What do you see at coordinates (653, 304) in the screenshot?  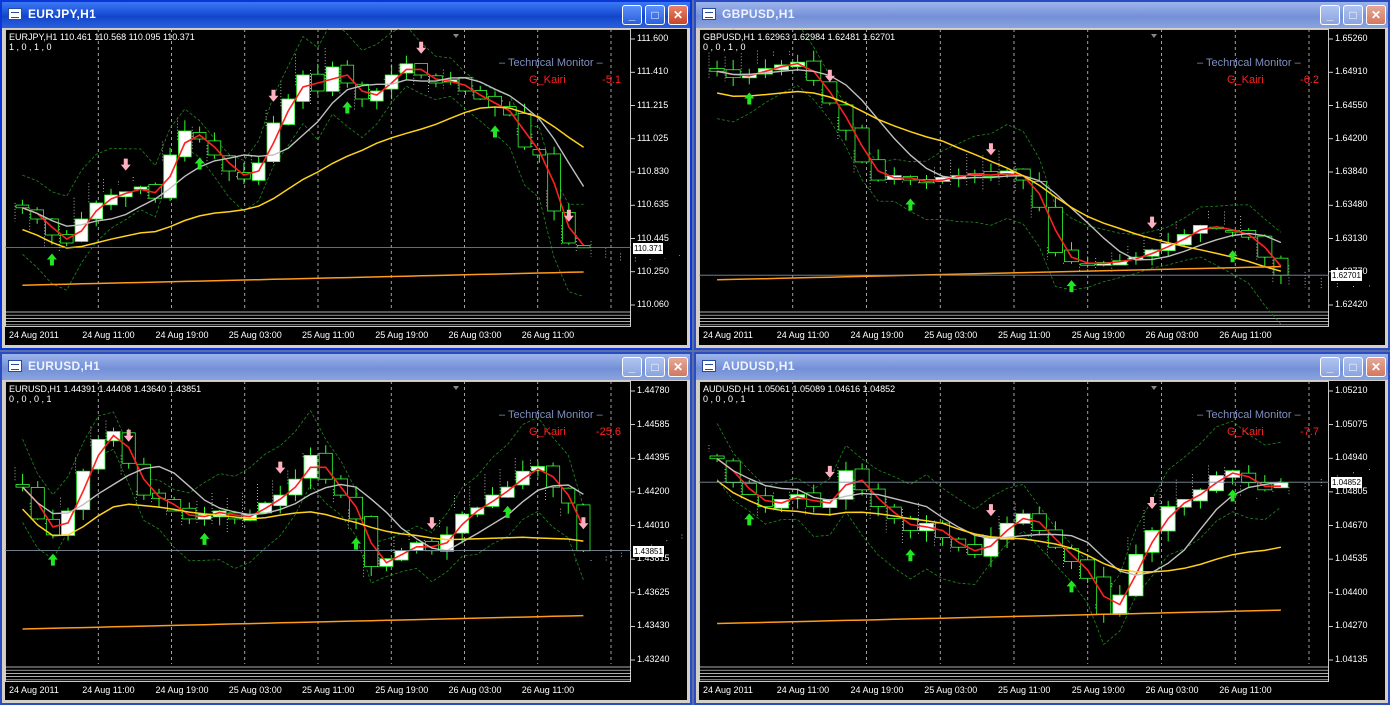 I see `price-axis-label: 110.060` at bounding box center [653, 304].